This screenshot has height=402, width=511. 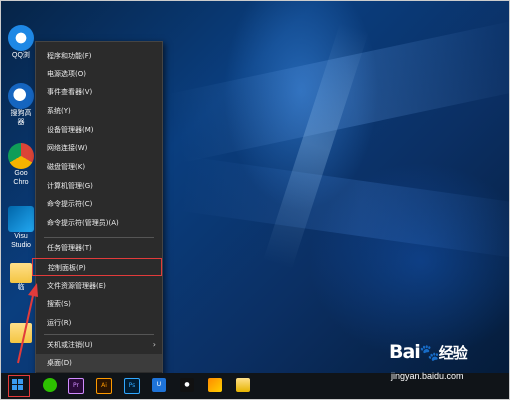 I want to click on start-button, so click(x=18, y=385).